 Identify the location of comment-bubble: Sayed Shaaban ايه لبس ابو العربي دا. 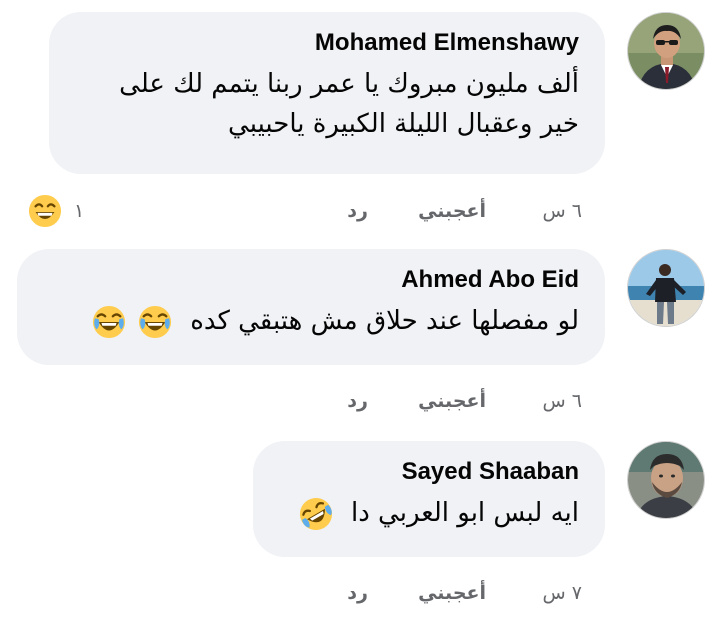
(429, 499).